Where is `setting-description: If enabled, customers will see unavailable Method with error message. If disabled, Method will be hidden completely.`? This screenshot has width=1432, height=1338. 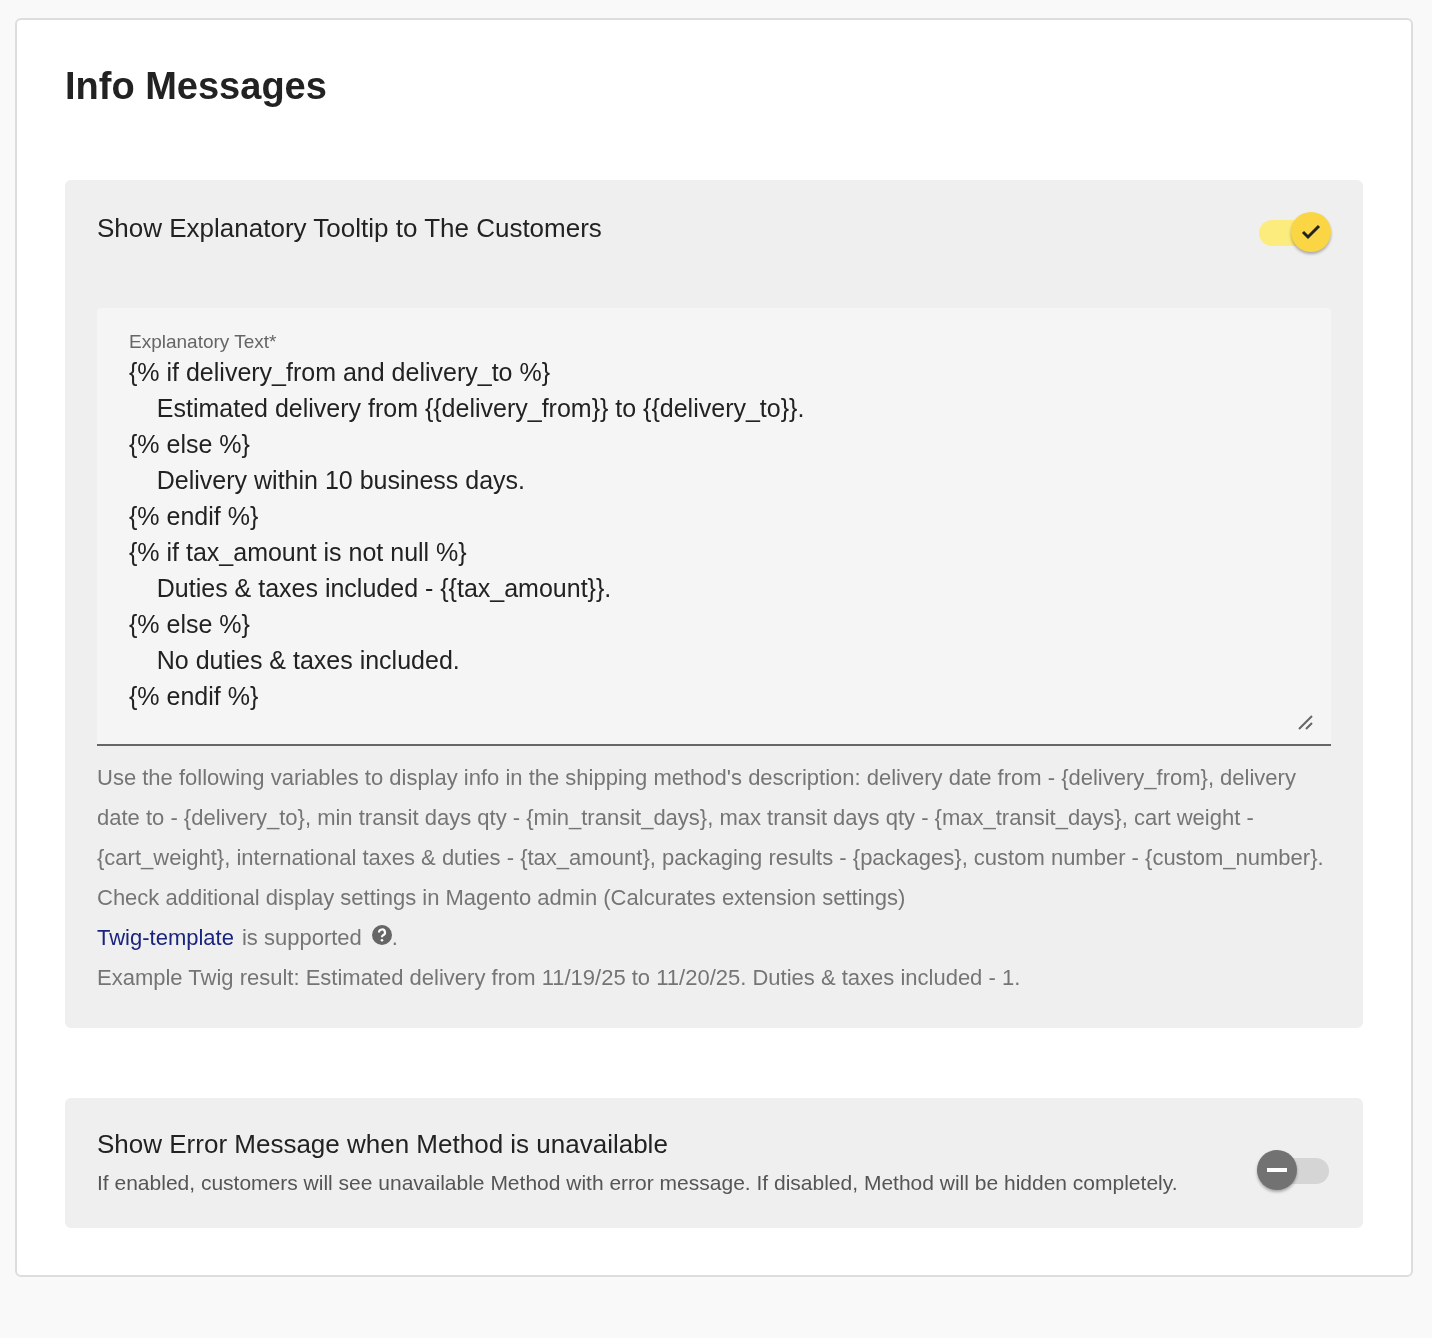
setting-description: If enabled, customers will see unavailable Method with error message. If disabled, Method will be hidden completely. is located at coordinates (637, 1183).